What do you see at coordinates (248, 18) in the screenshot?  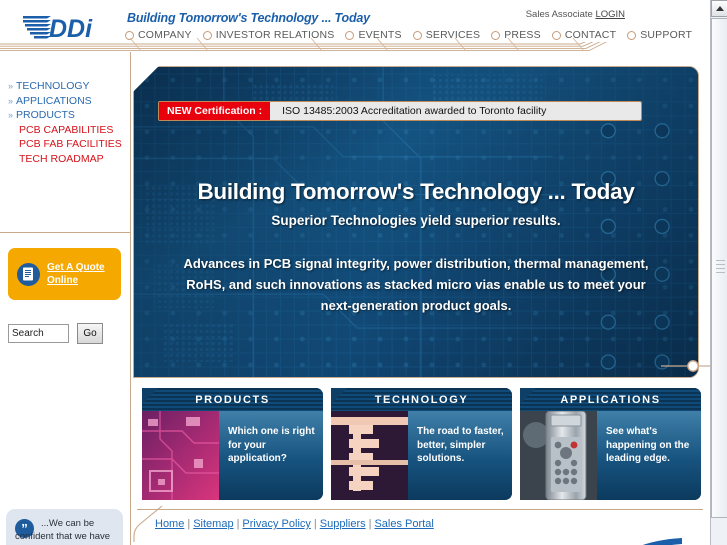 I see `header-tagline: Building Tomorrow's Technology ... Today` at bounding box center [248, 18].